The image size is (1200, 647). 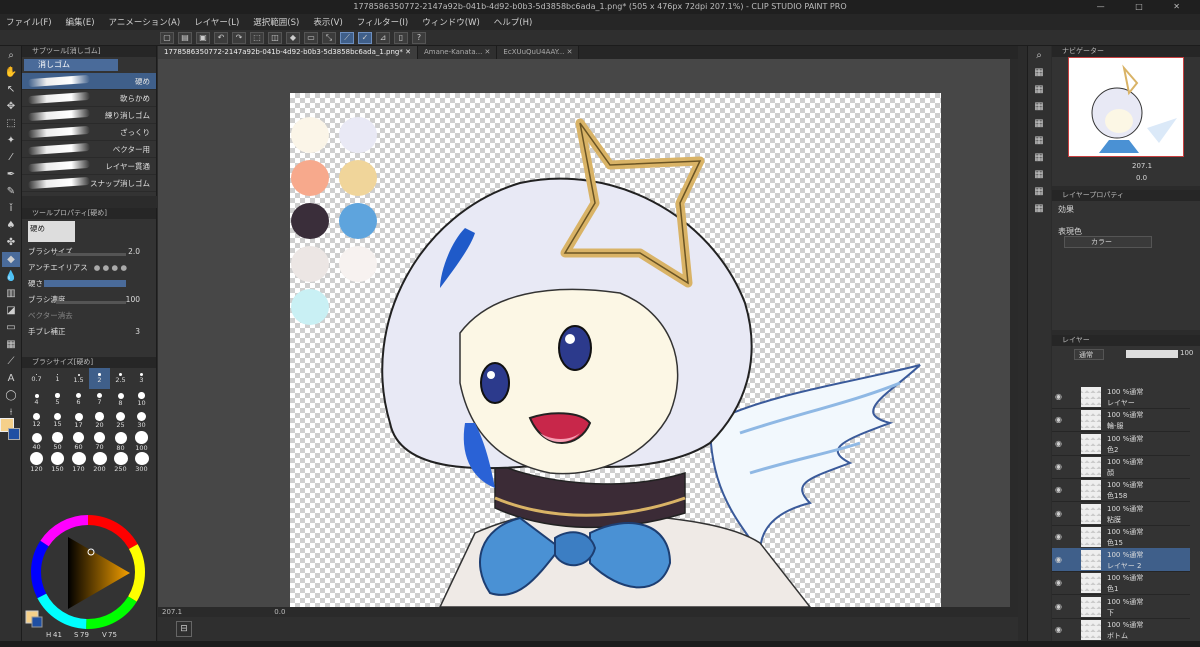 What do you see at coordinates (1115, 426) in the screenshot?
I see `layer-name: 輪-服` at bounding box center [1115, 426].